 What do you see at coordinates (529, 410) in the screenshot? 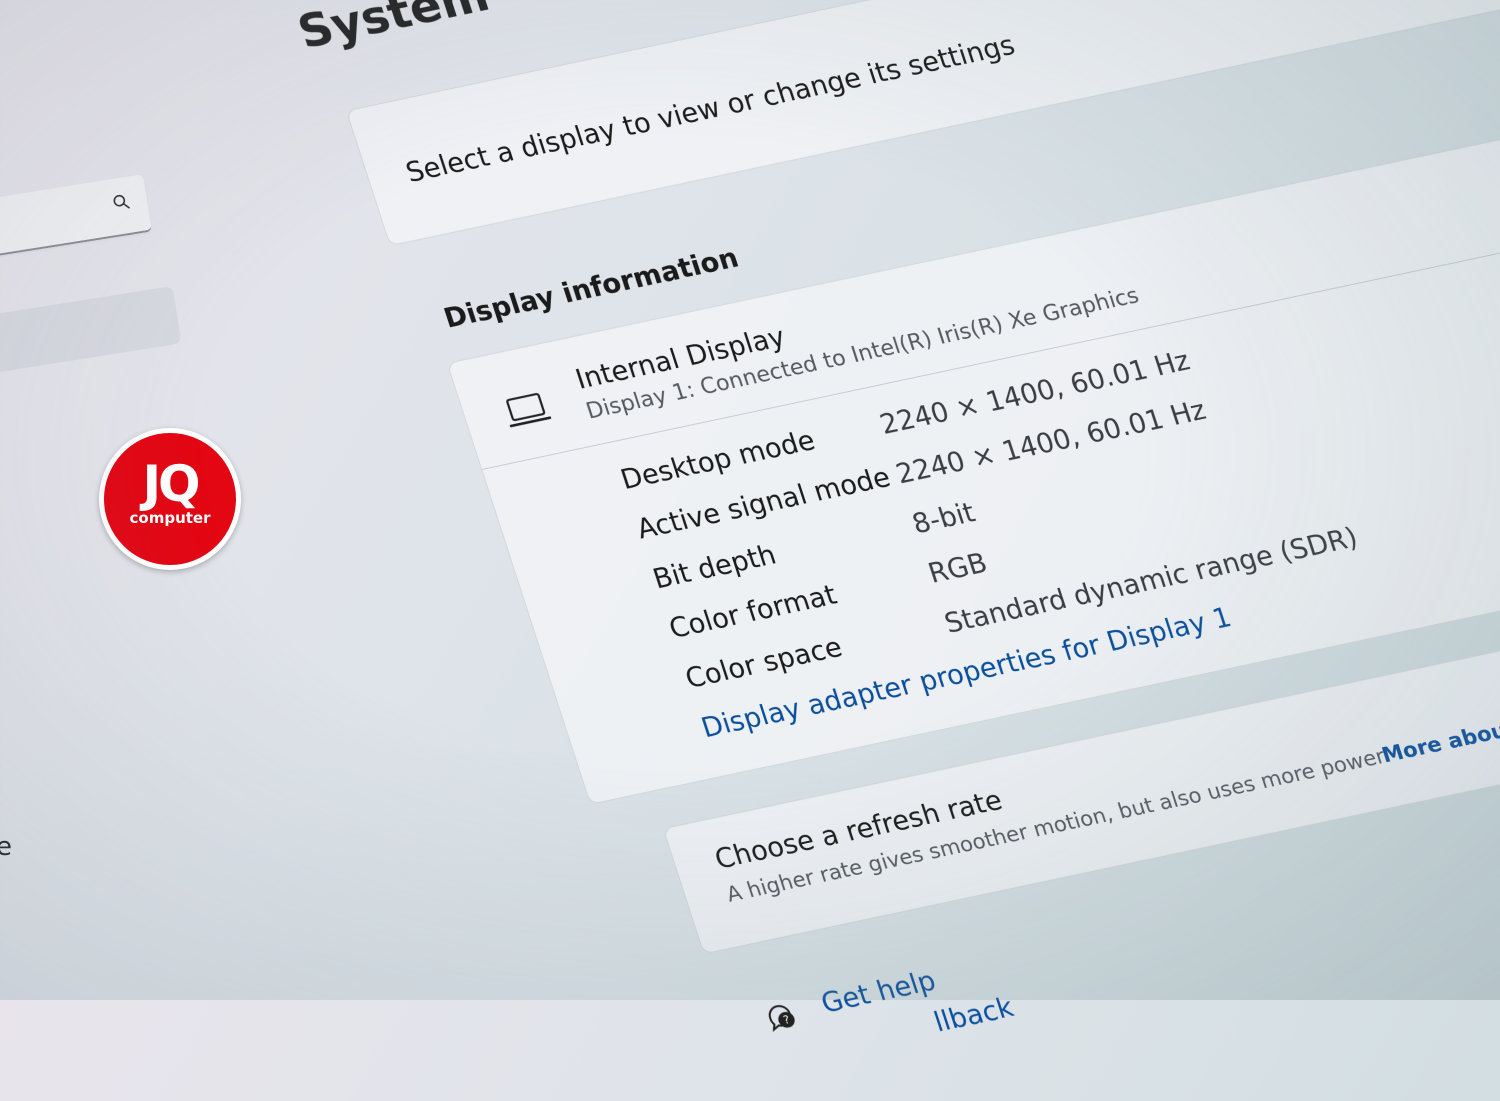
I see `laptop-icon` at bounding box center [529, 410].